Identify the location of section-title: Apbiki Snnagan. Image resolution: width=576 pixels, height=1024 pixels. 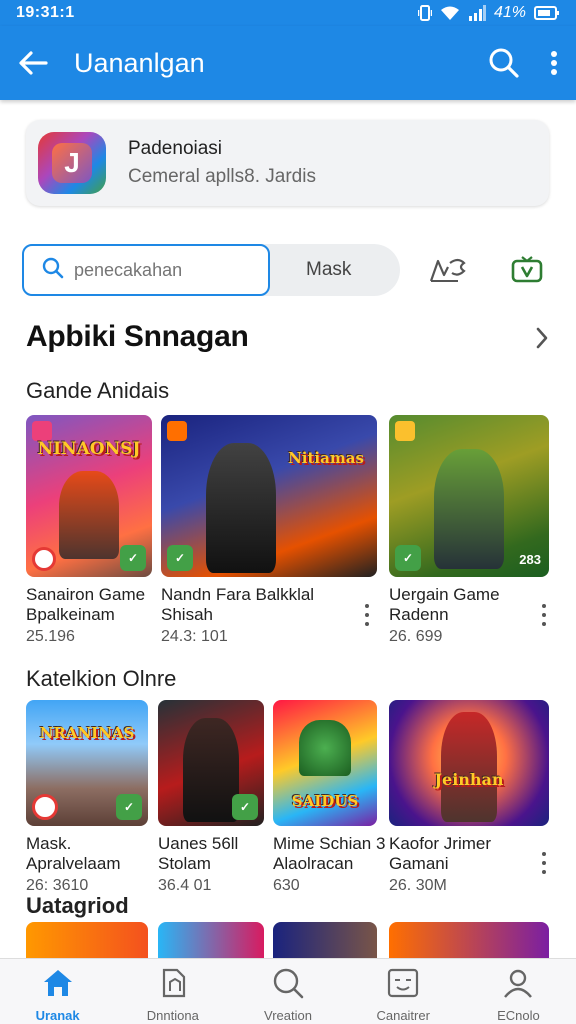
(137, 336).